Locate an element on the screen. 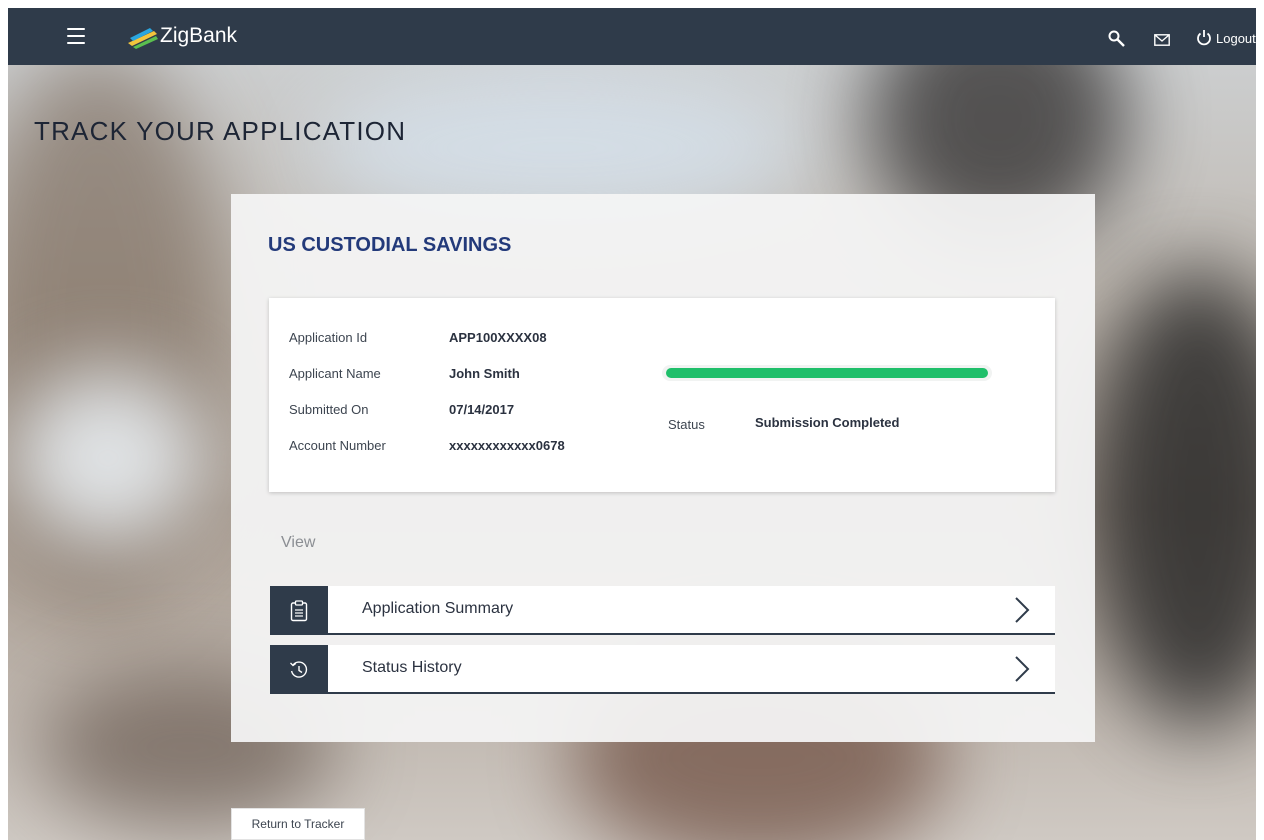 The width and height of the screenshot is (1264, 840). top-navigation-bar: ZigBank Logout is located at coordinates (632, 36).